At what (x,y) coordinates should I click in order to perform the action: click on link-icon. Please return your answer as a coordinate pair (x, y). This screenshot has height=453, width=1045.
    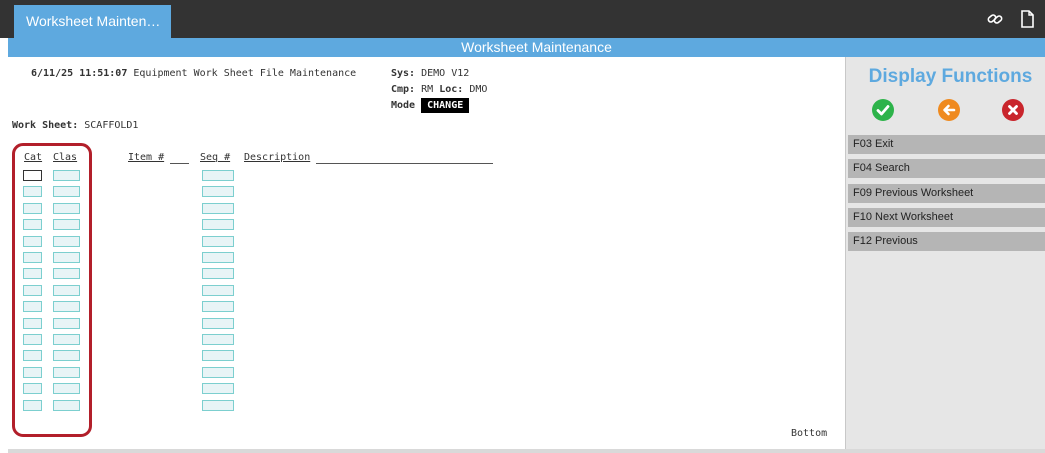
    Looking at the image, I should click on (995, 19).